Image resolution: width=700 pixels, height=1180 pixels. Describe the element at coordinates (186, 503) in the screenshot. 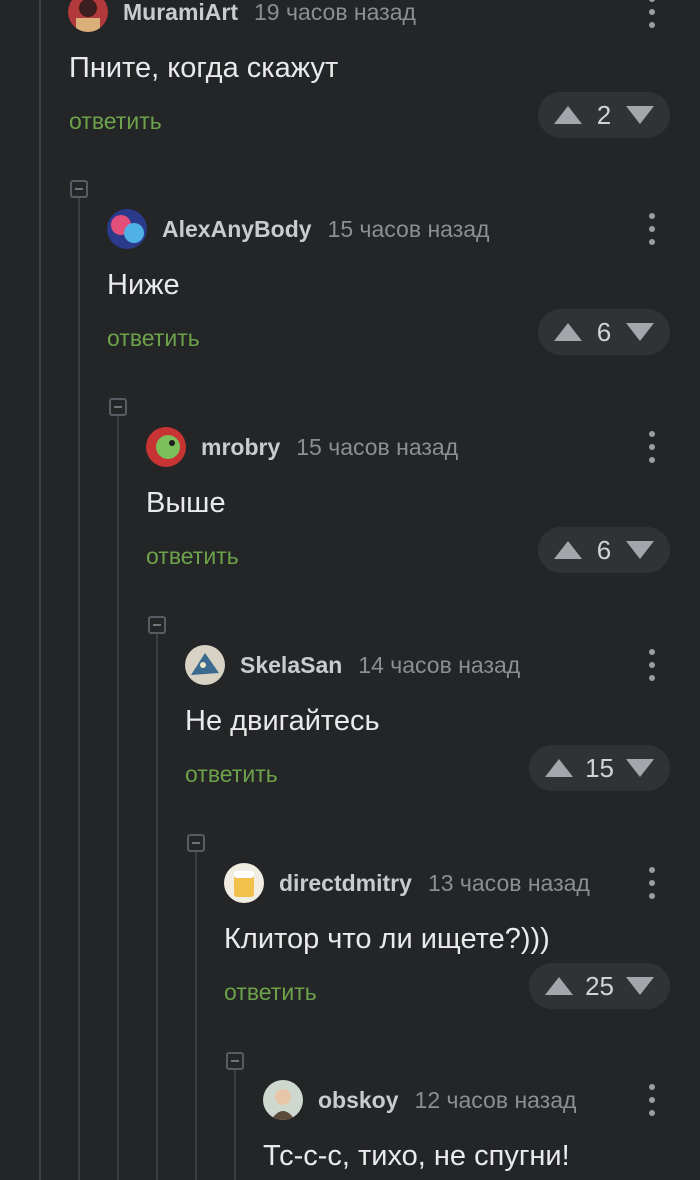

I see `comment-text: Выше` at that location.